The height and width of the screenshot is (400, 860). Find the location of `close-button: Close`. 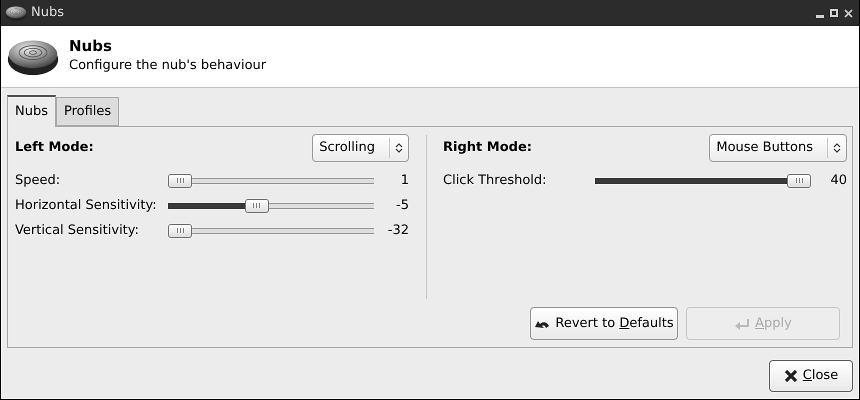

close-button: Close is located at coordinates (811, 376).